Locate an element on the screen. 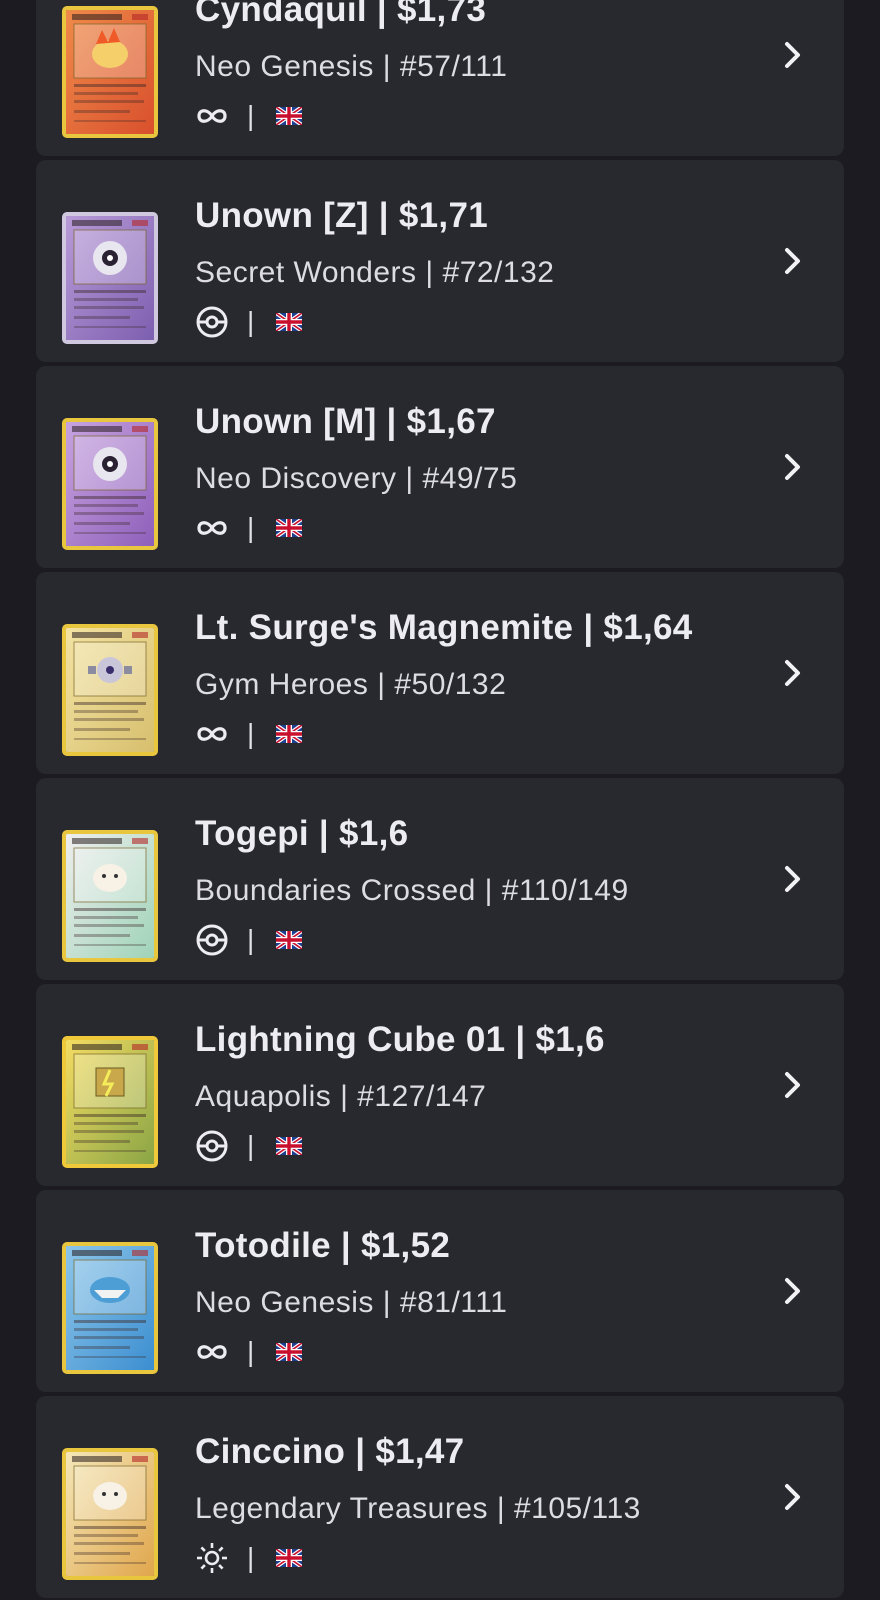  card-title: Cinccino | $1,47 is located at coordinates (330, 1451).